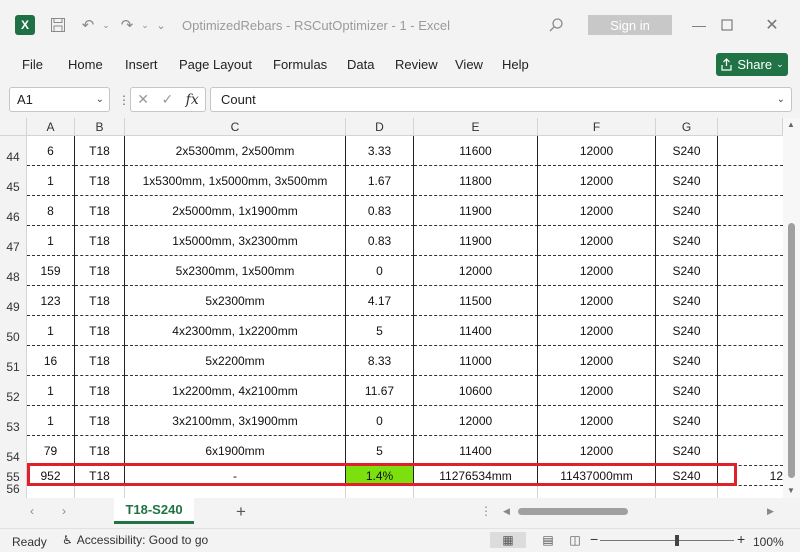  I want to click on cell-col-c: 5x2300mm, 1x500mm, so click(235, 271).